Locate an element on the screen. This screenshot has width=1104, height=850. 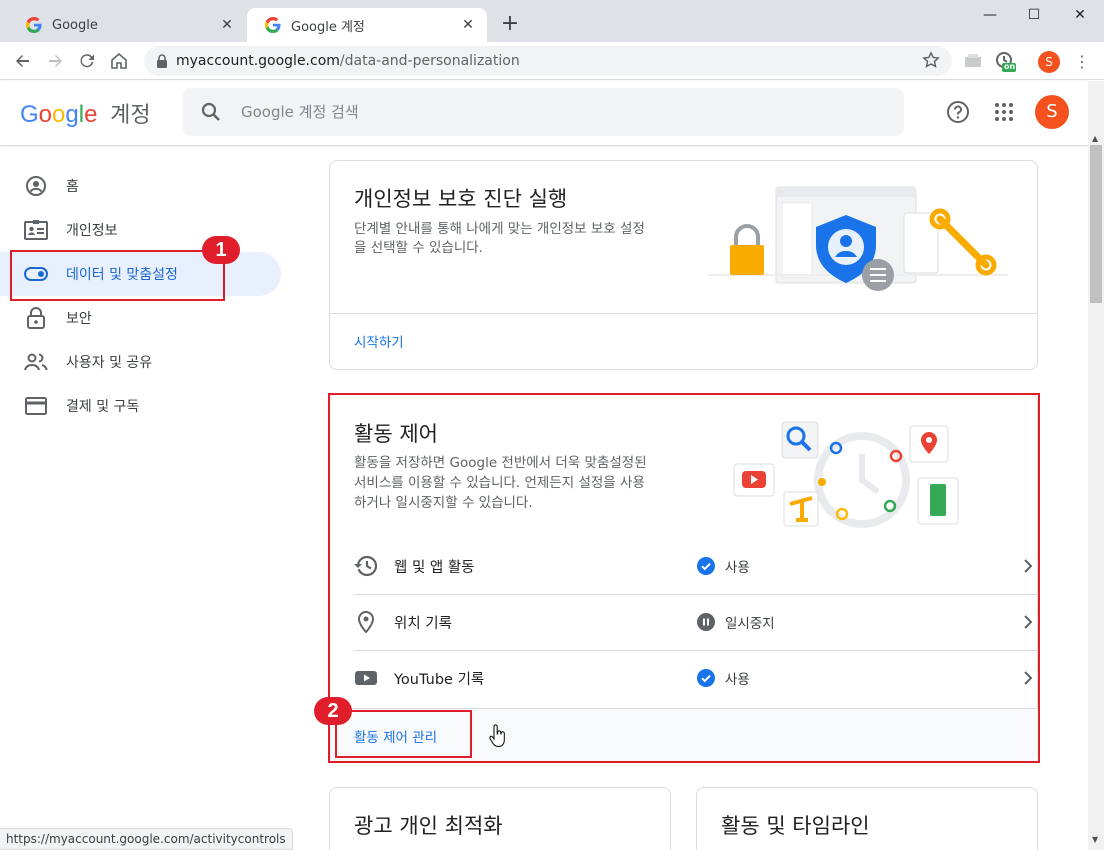
bookmark-star-icon is located at coordinates (931, 60).